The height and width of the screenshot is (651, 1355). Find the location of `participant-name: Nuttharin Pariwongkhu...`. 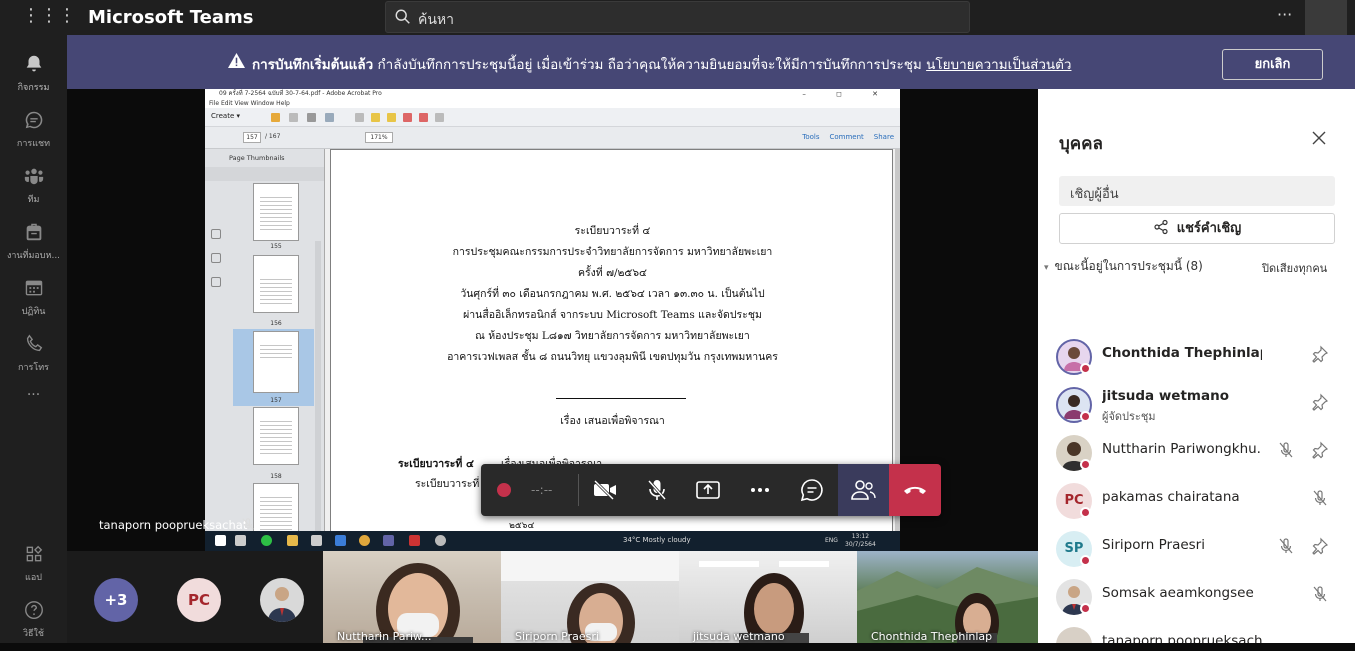

participant-name: Nuttharin Pariwongkhu... is located at coordinates (1182, 449).